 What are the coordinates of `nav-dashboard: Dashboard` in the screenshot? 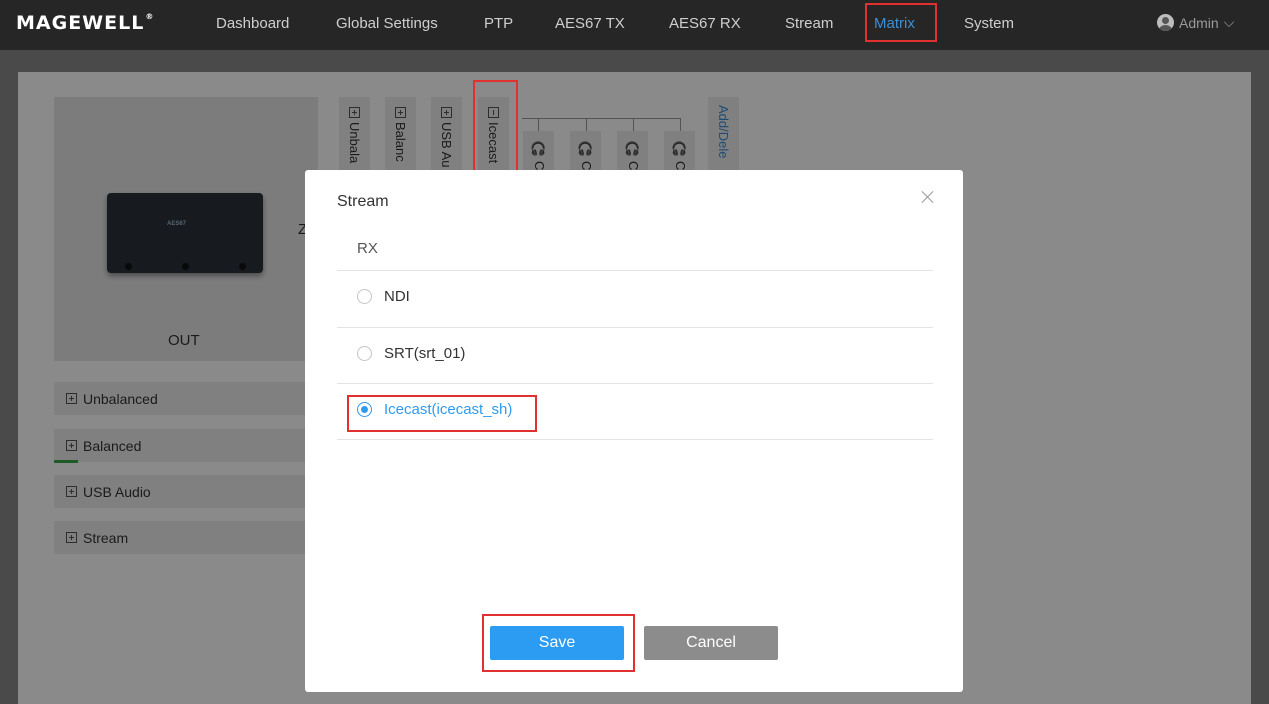 It's located at (252, 23).